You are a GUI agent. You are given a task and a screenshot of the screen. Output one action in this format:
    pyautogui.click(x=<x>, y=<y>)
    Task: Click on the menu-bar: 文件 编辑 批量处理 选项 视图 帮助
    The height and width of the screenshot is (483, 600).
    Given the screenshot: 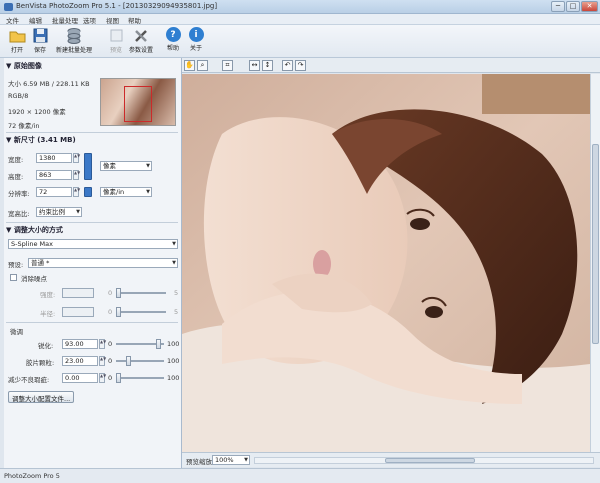 What is the action you would take?
    pyautogui.click(x=300, y=19)
    